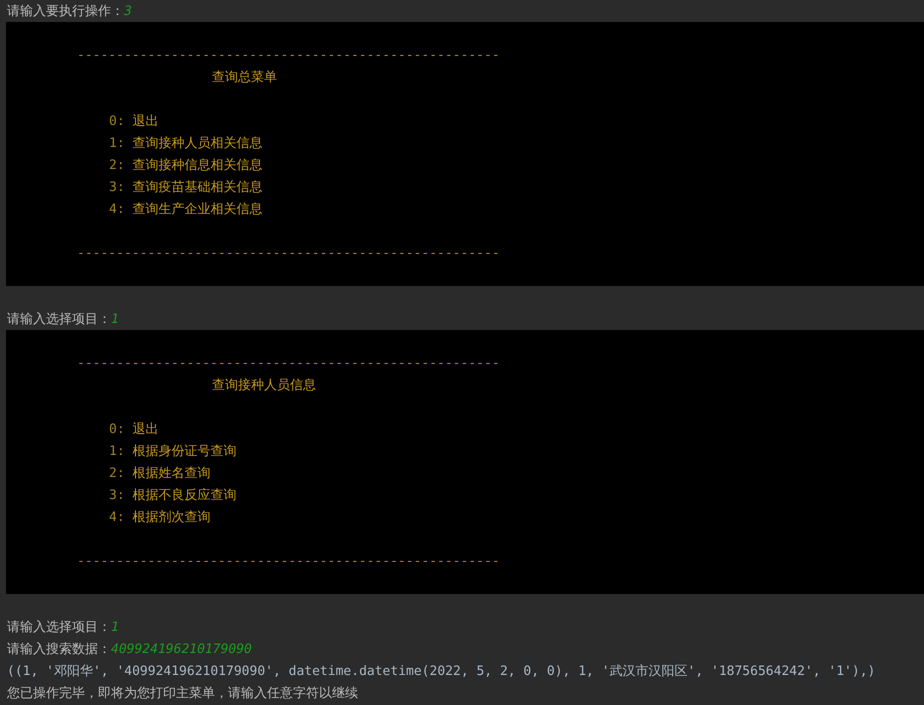 This screenshot has width=924, height=705. Describe the element at coordinates (264, 385) in the screenshot. I see `menu-title: 查询接种人员信息` at that location.